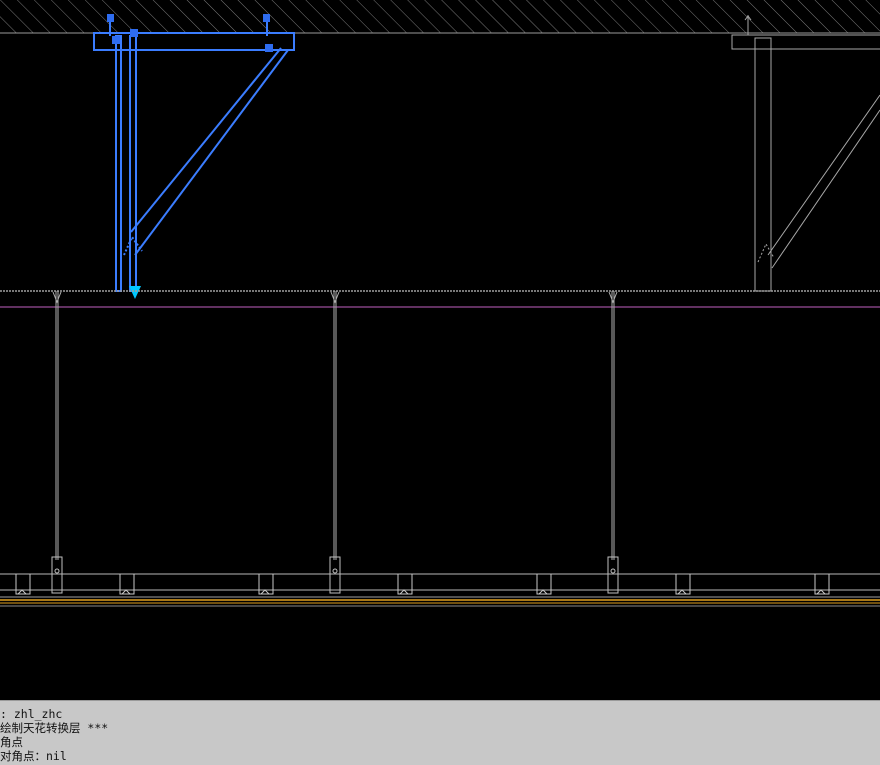 The width and height of the screenshot is (880, 765). I want to click on hanger-clips, so click(335, 575).